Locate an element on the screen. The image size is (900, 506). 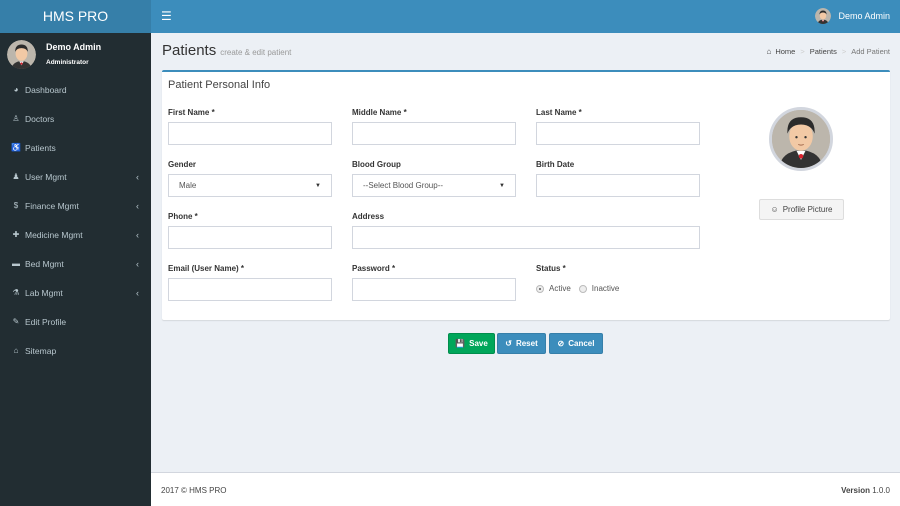
medkit-icon: ✚ is located at coordinates (16, 234).